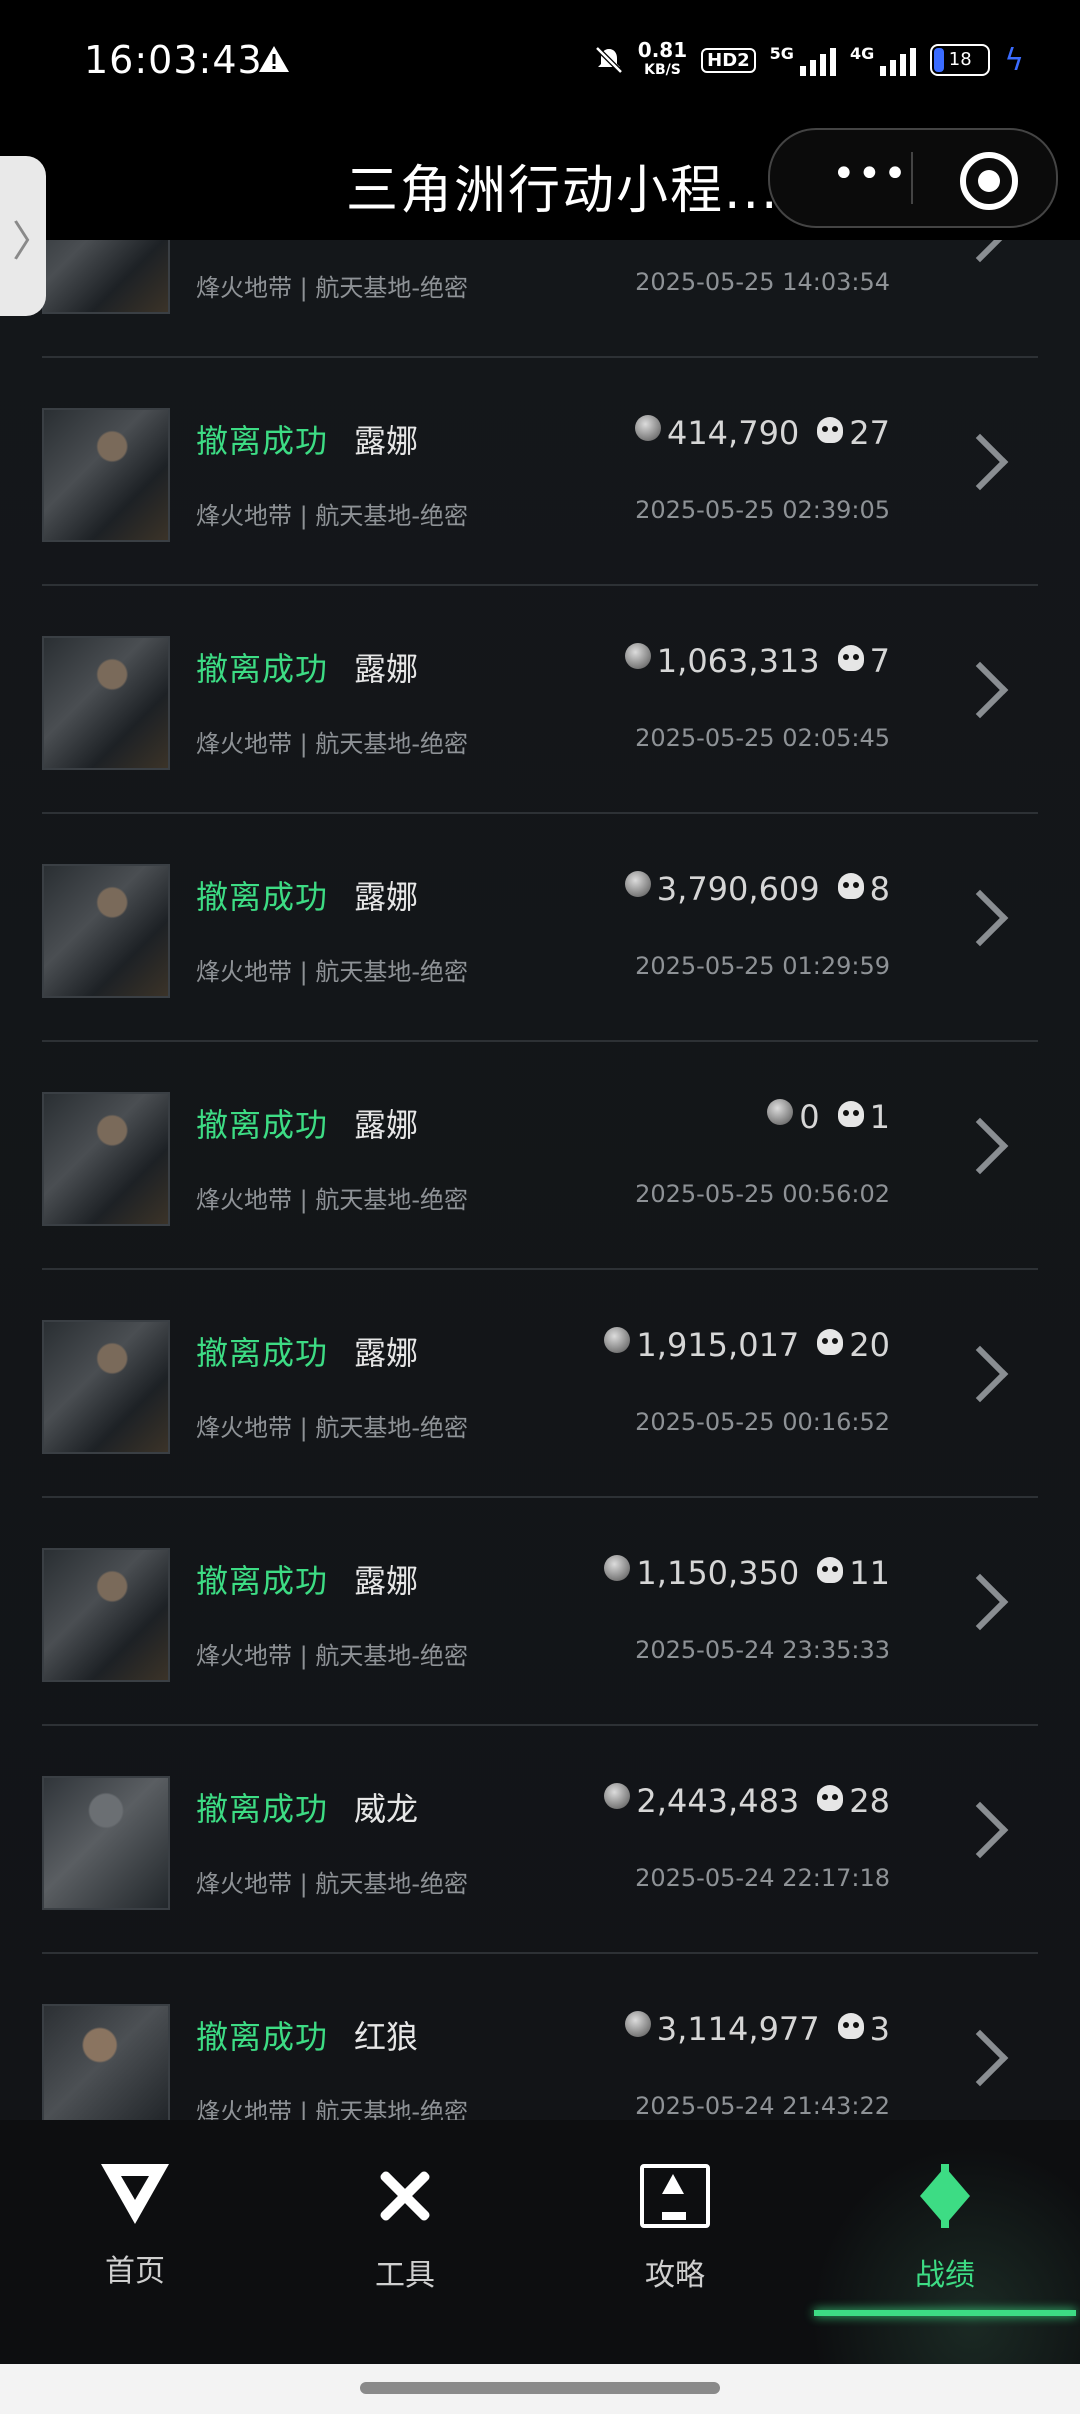 The height and width of the screenshot is (2414, 1080). Describe the element at coordinates (540, 299) in the screenshot. I see `record-row: 烽火地带 | 航天基地-绝密 2025-05-25 14:03:54` at that location.